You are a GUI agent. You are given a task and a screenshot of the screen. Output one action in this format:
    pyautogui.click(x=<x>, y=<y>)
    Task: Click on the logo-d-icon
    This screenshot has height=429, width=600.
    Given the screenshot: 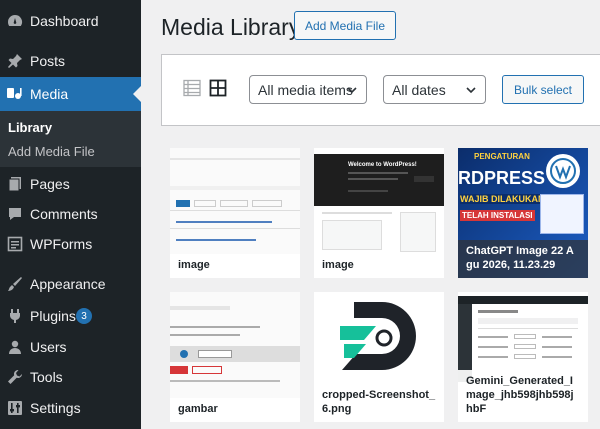 What is the action you would take?
    pyautogui.click(x=379, y=337)
    